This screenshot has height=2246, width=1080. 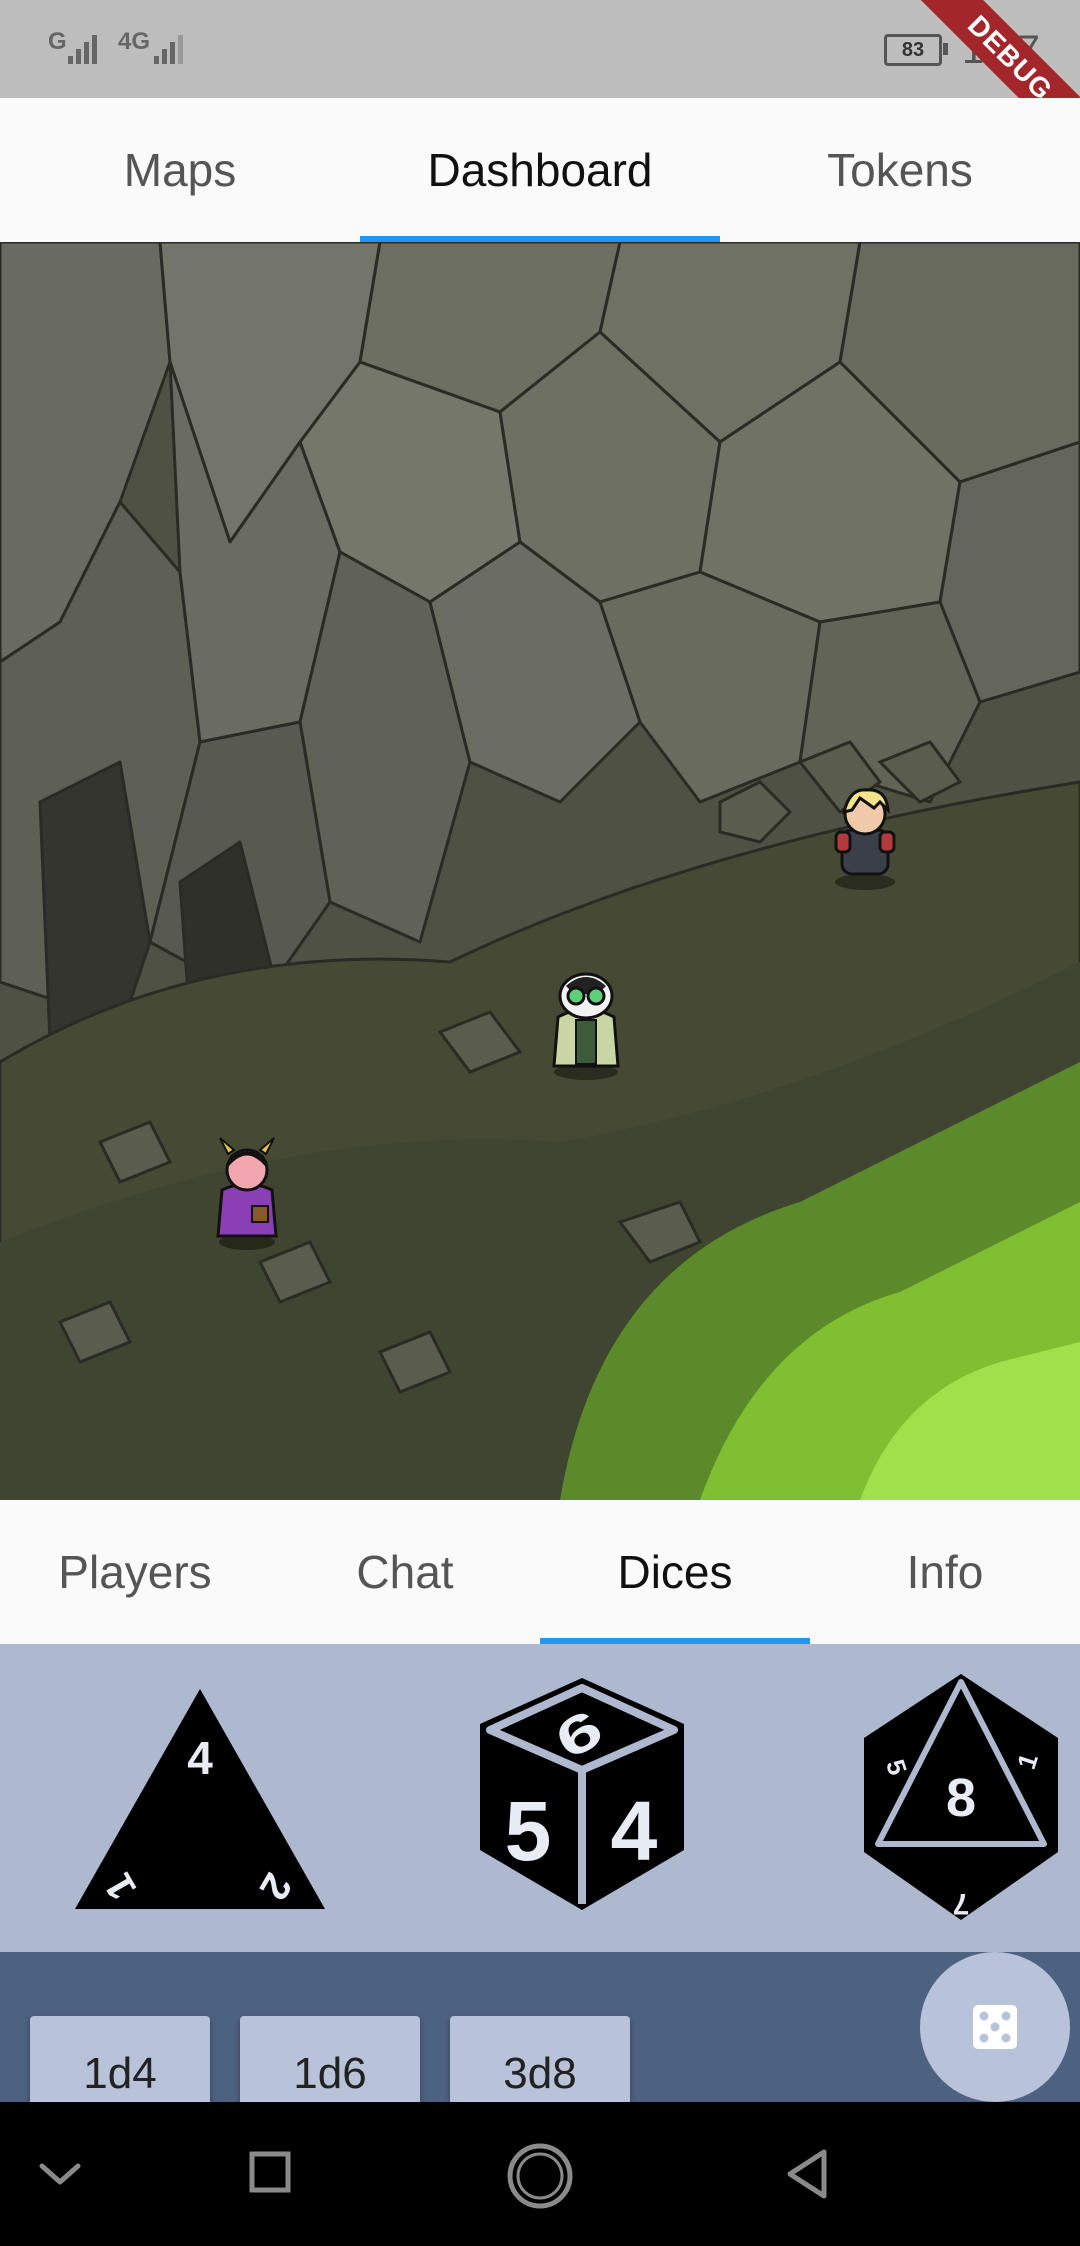 I want to click on horned-mage-token, so click(x=247, y=1192).